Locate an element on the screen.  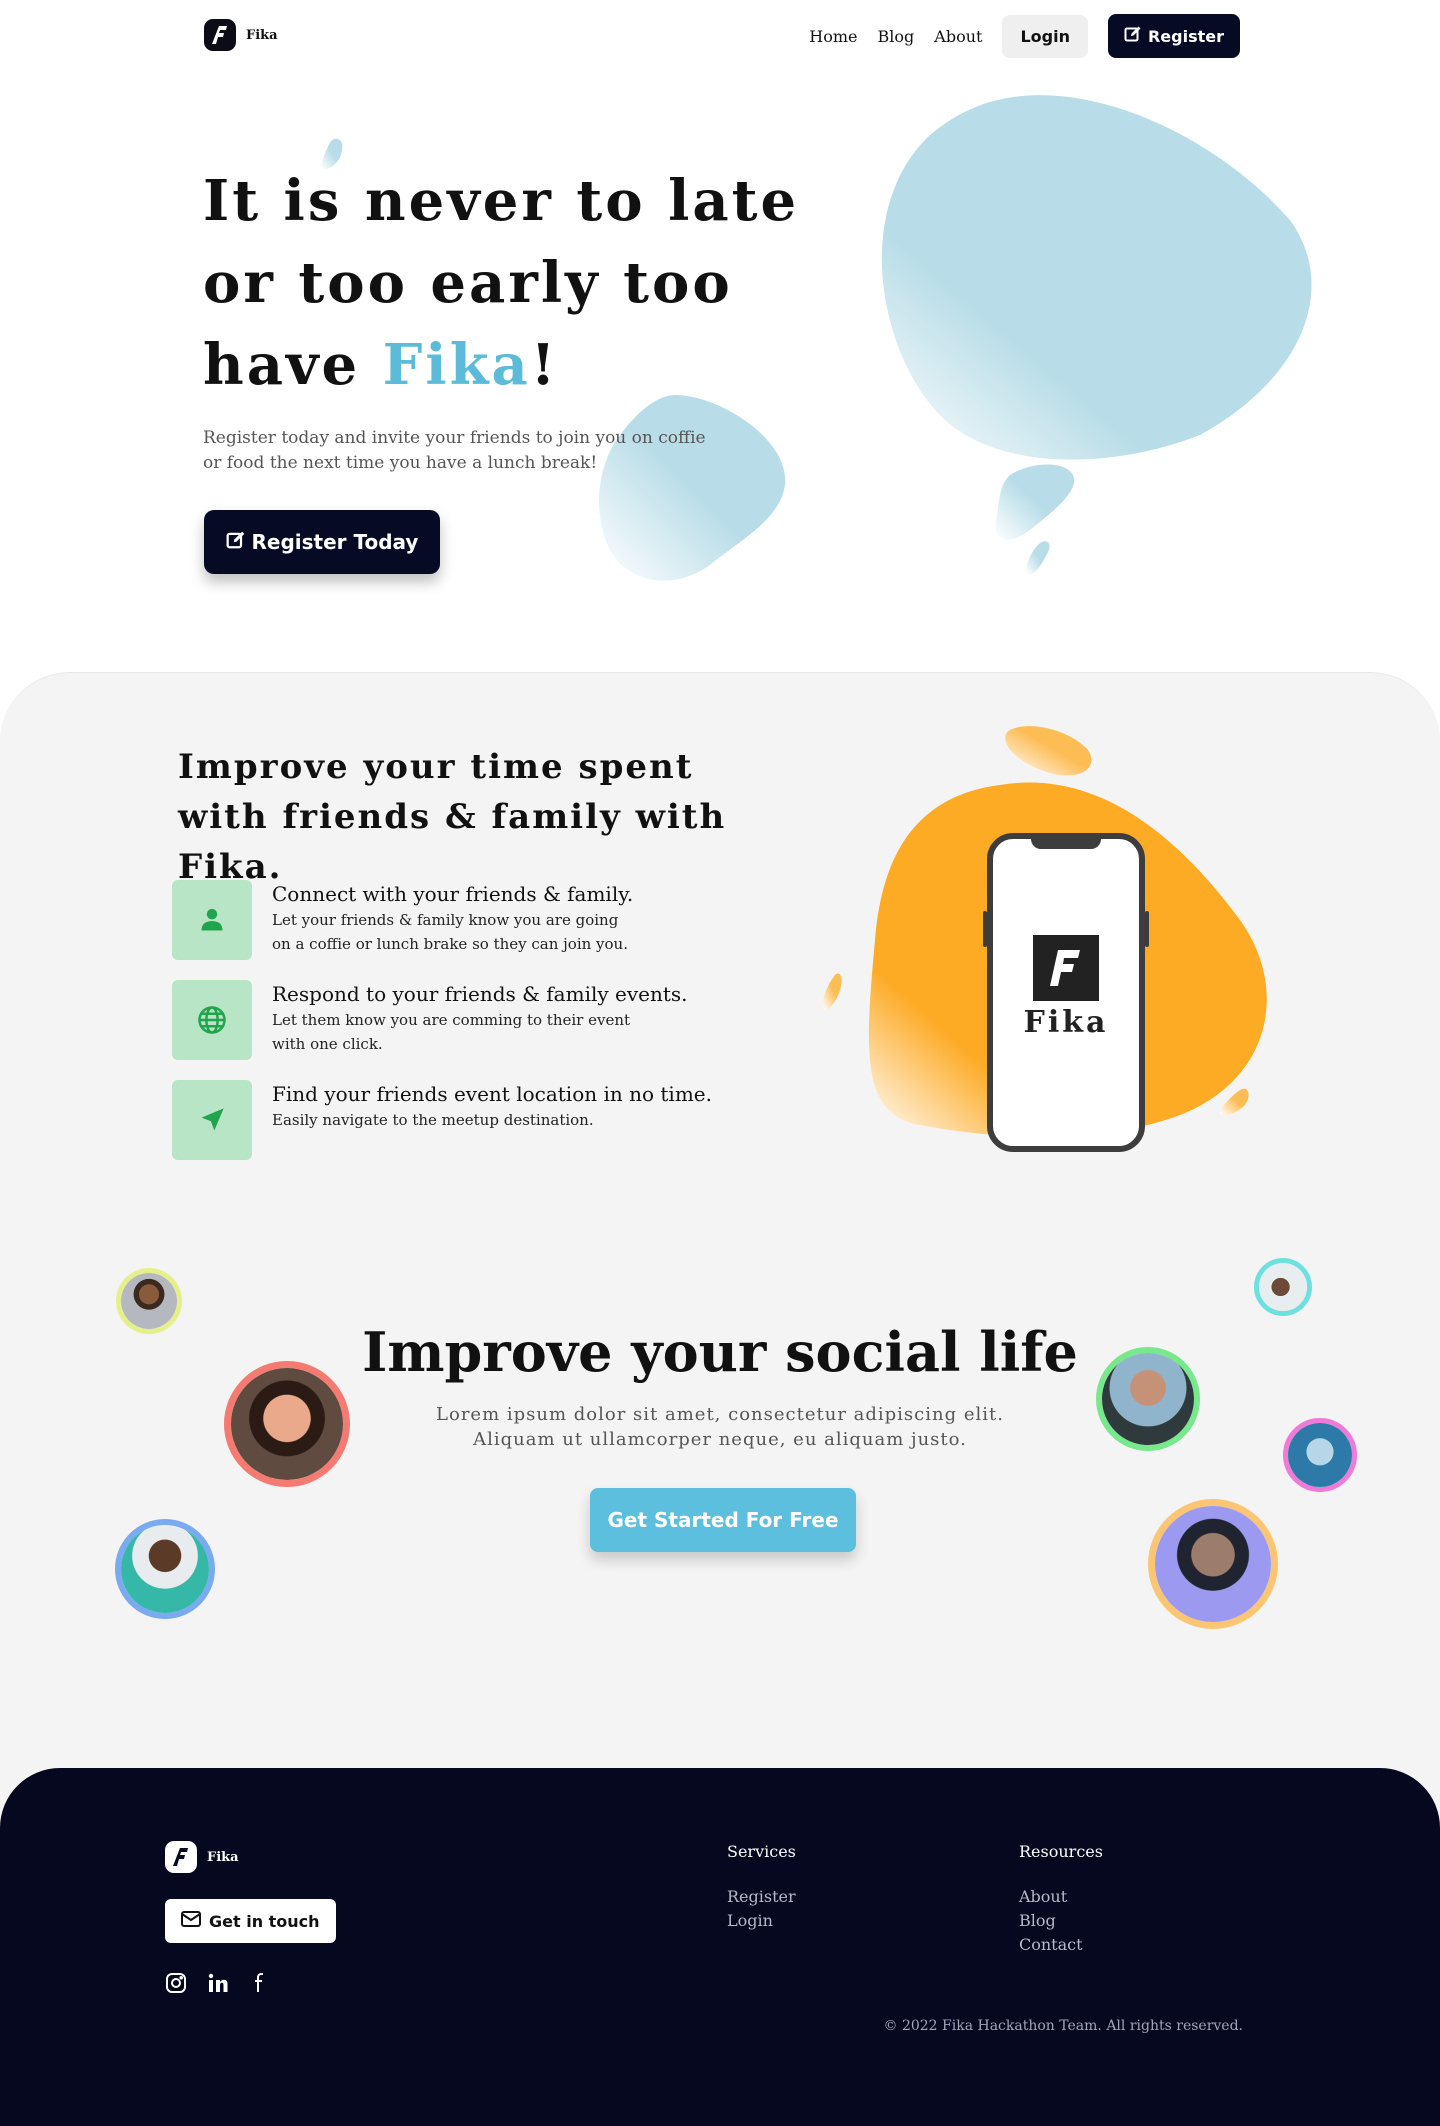
social-icons is located at coordinates (218, 1983).